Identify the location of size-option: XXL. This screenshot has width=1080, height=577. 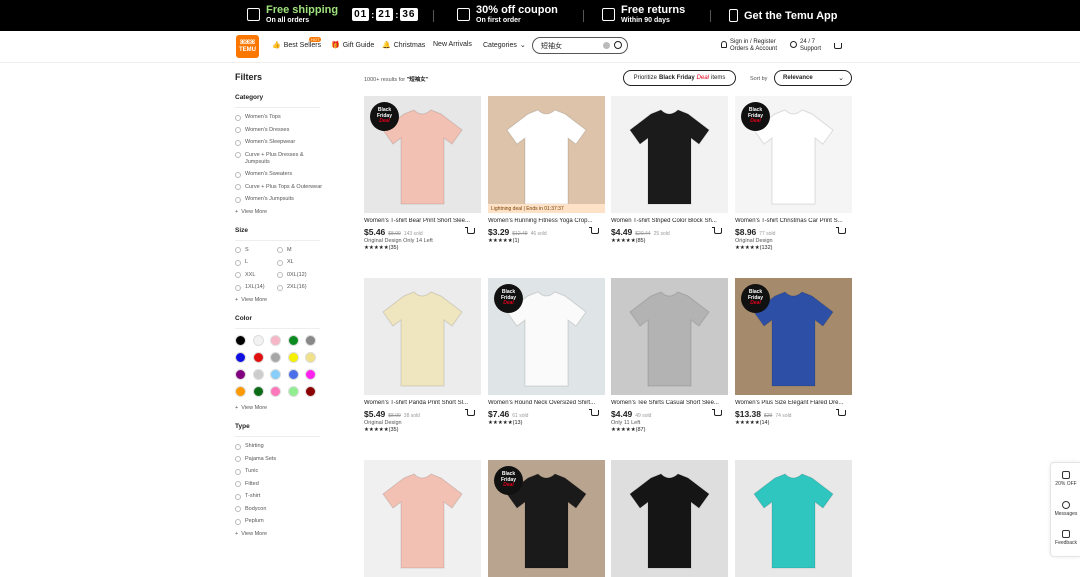
(256, 275).